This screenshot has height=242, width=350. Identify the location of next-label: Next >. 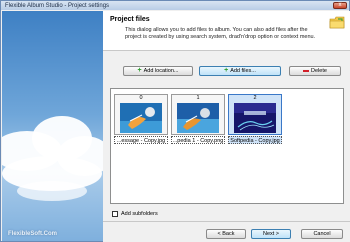
(271, 234).